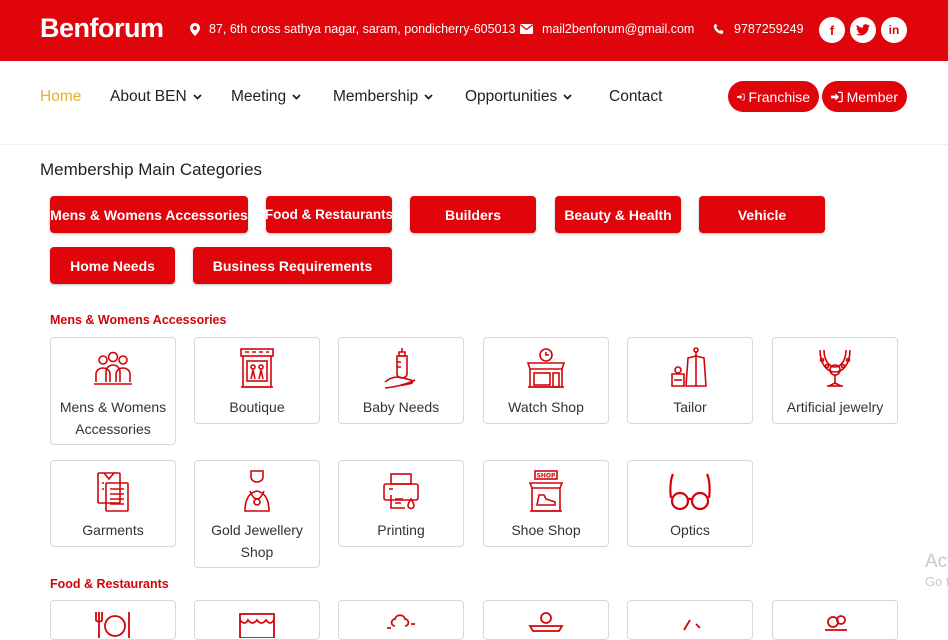  What do you see at coordinates (872, 96) in the screenshot?
I see `member-label: Member` at bounding box center [872, 96].